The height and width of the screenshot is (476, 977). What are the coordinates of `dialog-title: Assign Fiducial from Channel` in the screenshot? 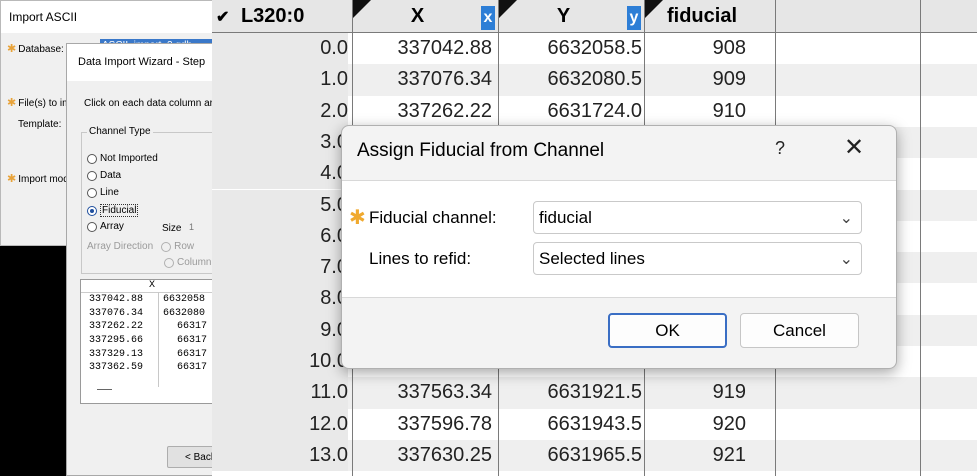 It's located at (481, 150).